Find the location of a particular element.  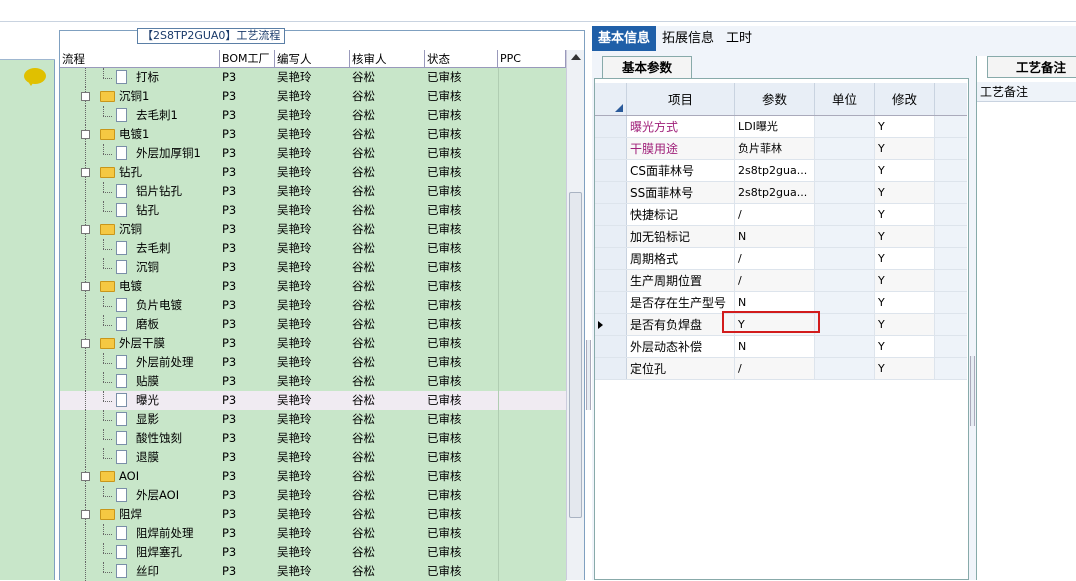

left-splitter is located at coordinates (55, 380).